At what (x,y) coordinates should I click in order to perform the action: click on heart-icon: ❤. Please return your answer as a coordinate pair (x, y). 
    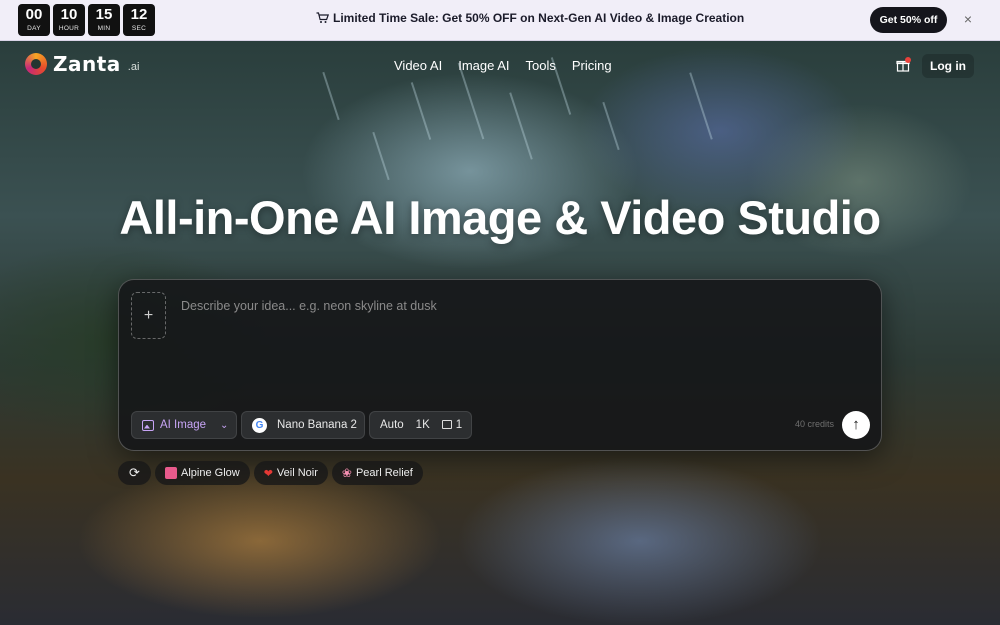
    Looking at the image, I should click on (268, 473).